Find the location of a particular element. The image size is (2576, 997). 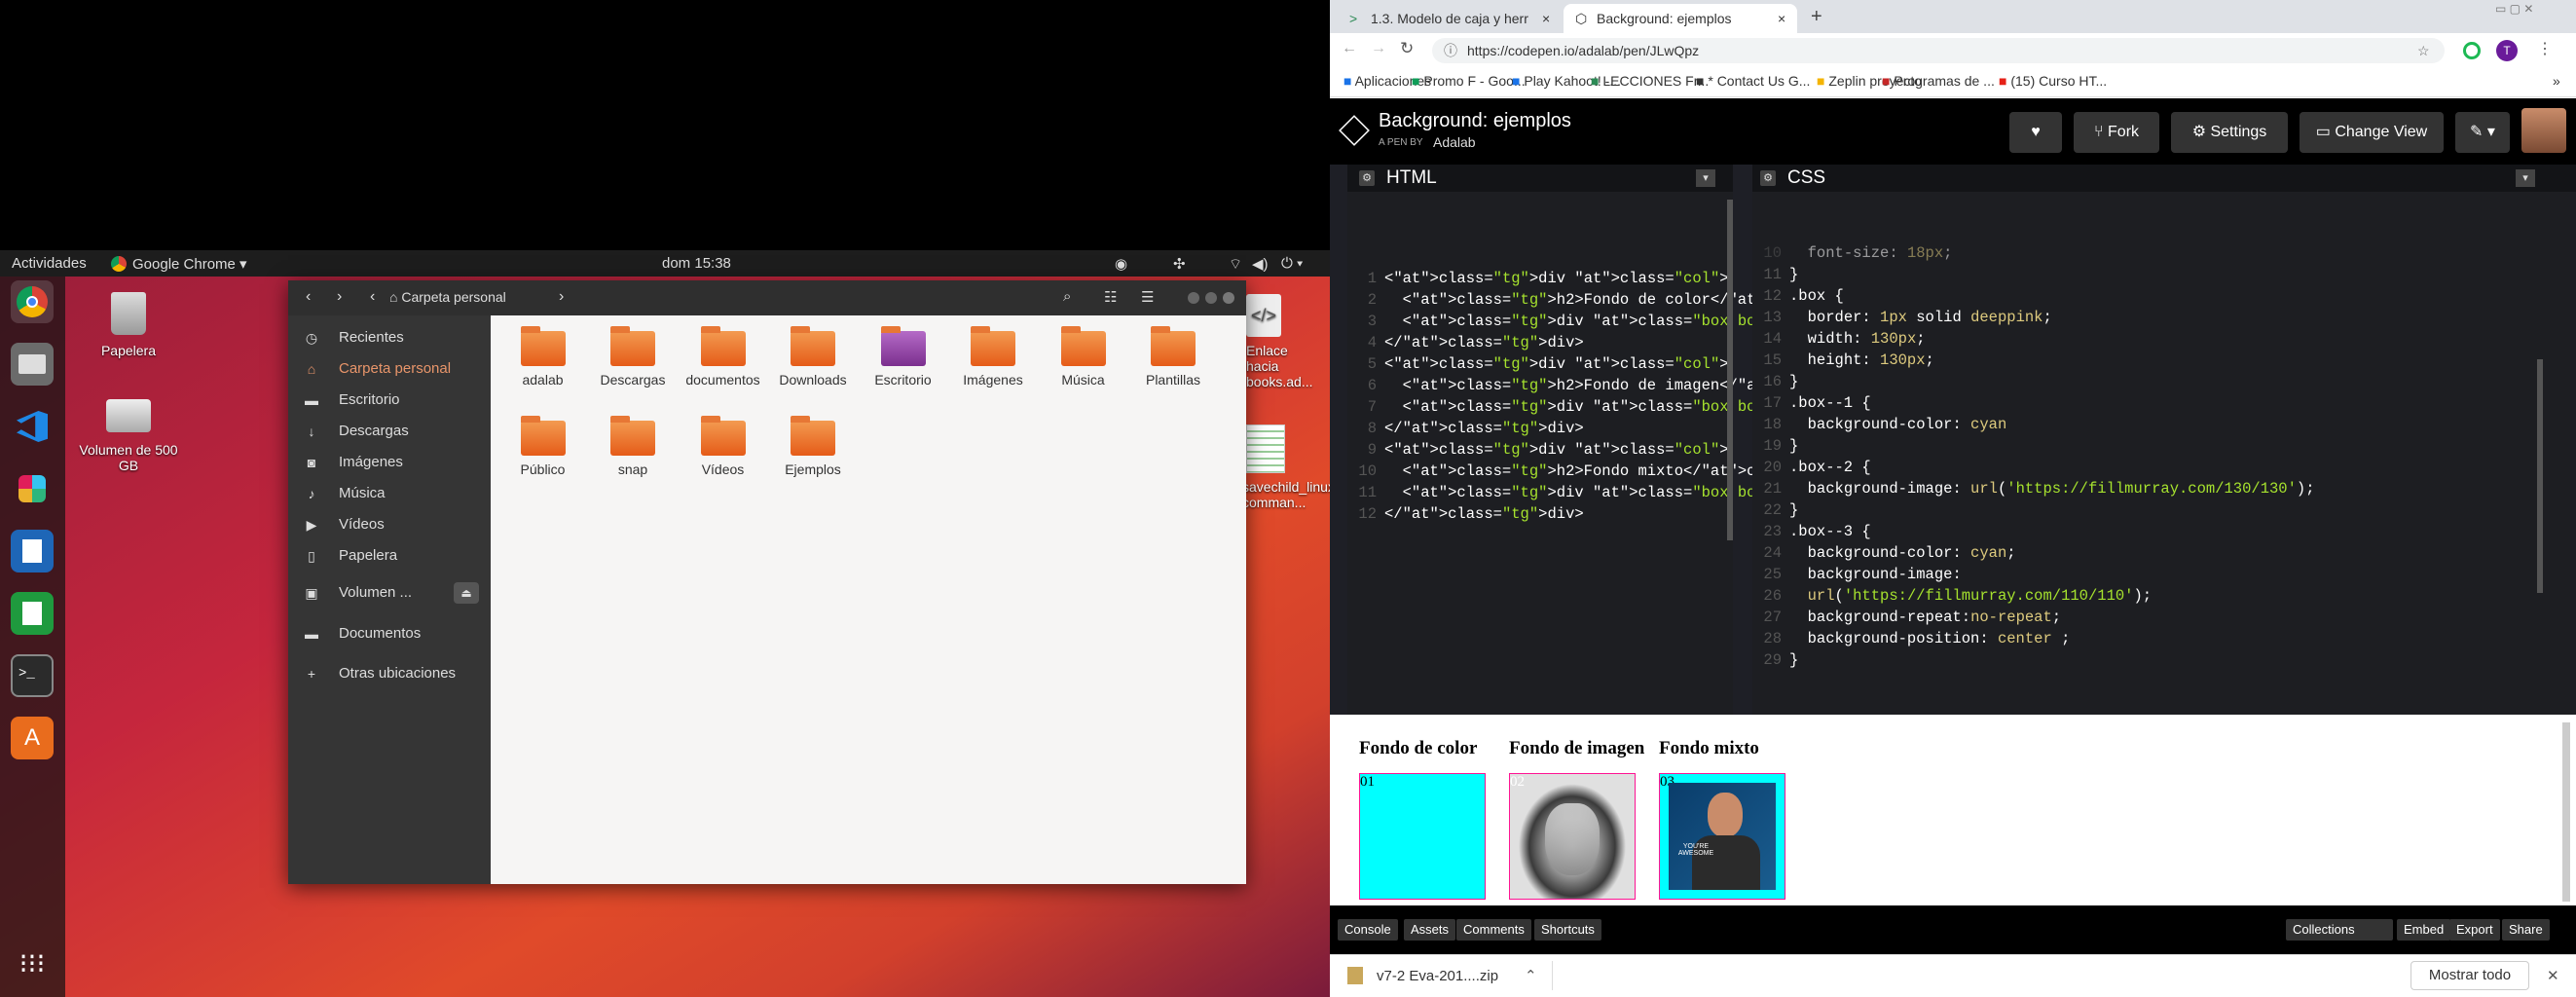

footer-comments-button: Comments is located at coordinates (1493, 930).